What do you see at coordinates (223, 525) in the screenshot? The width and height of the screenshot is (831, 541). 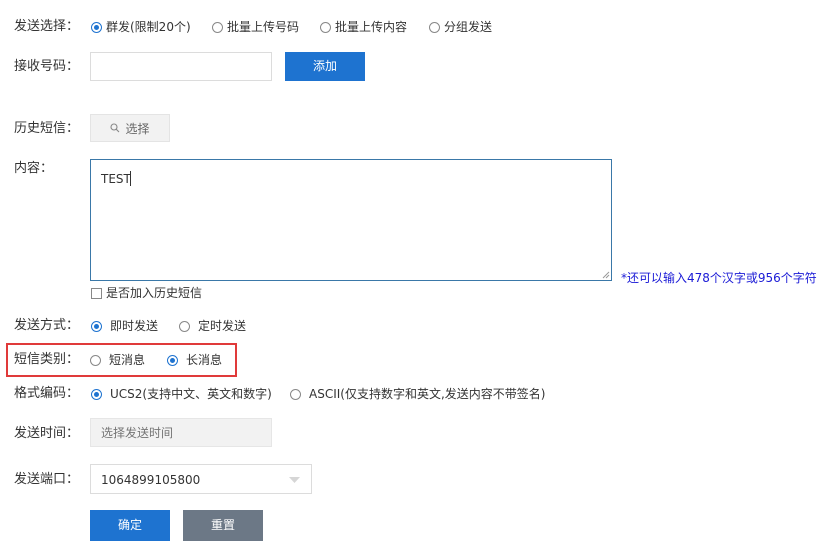 I see `reset-button: 重置` at bounding box center [223, 525].